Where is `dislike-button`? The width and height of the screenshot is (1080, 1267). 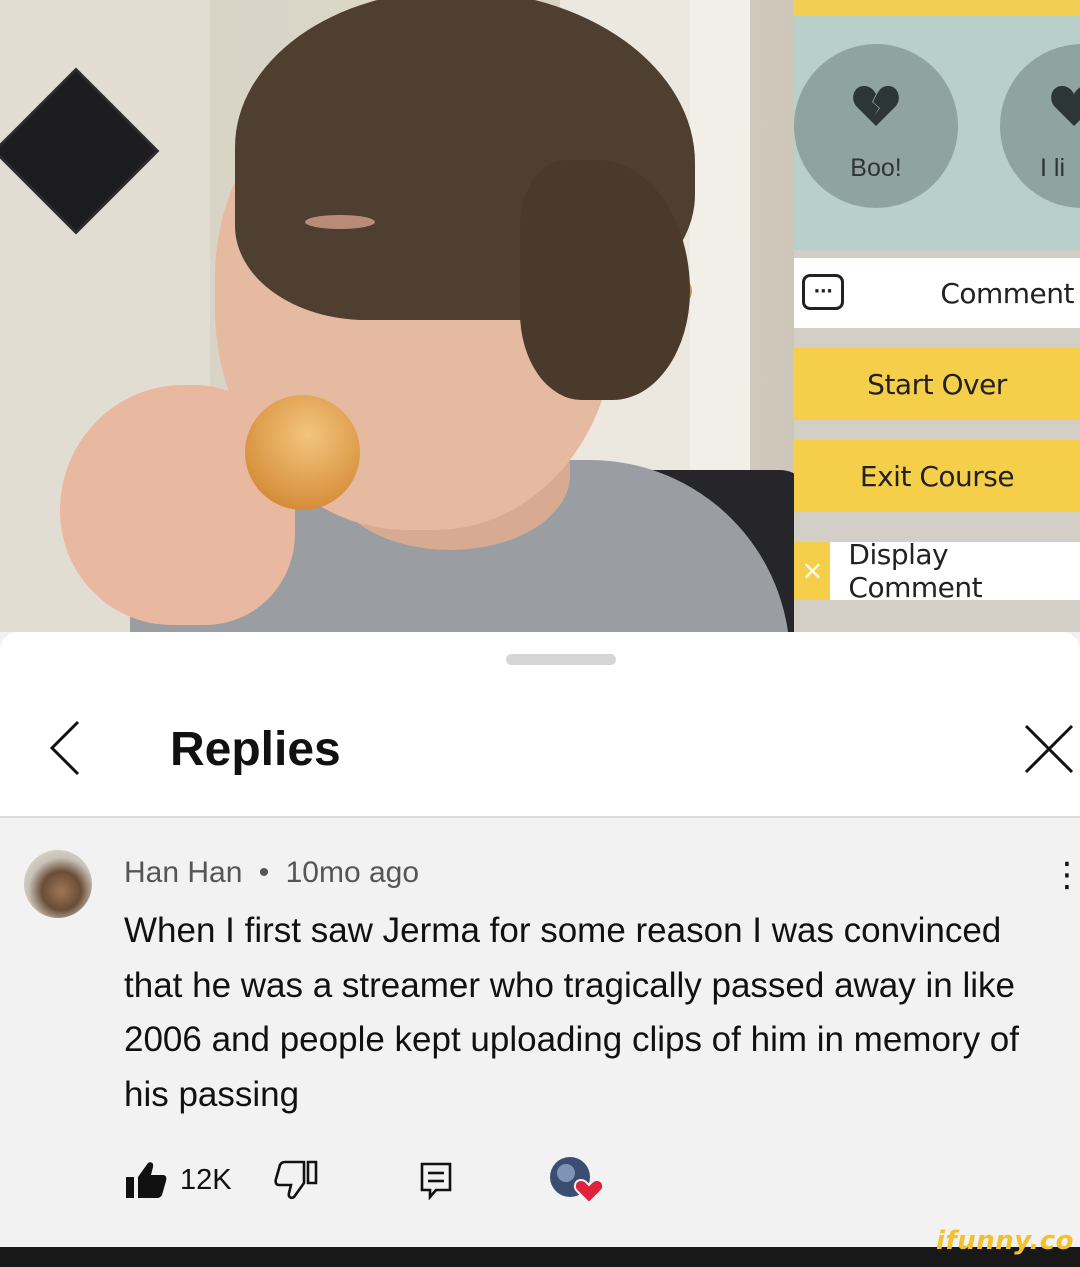 dislike-button is located at coordinates (296, 1180).